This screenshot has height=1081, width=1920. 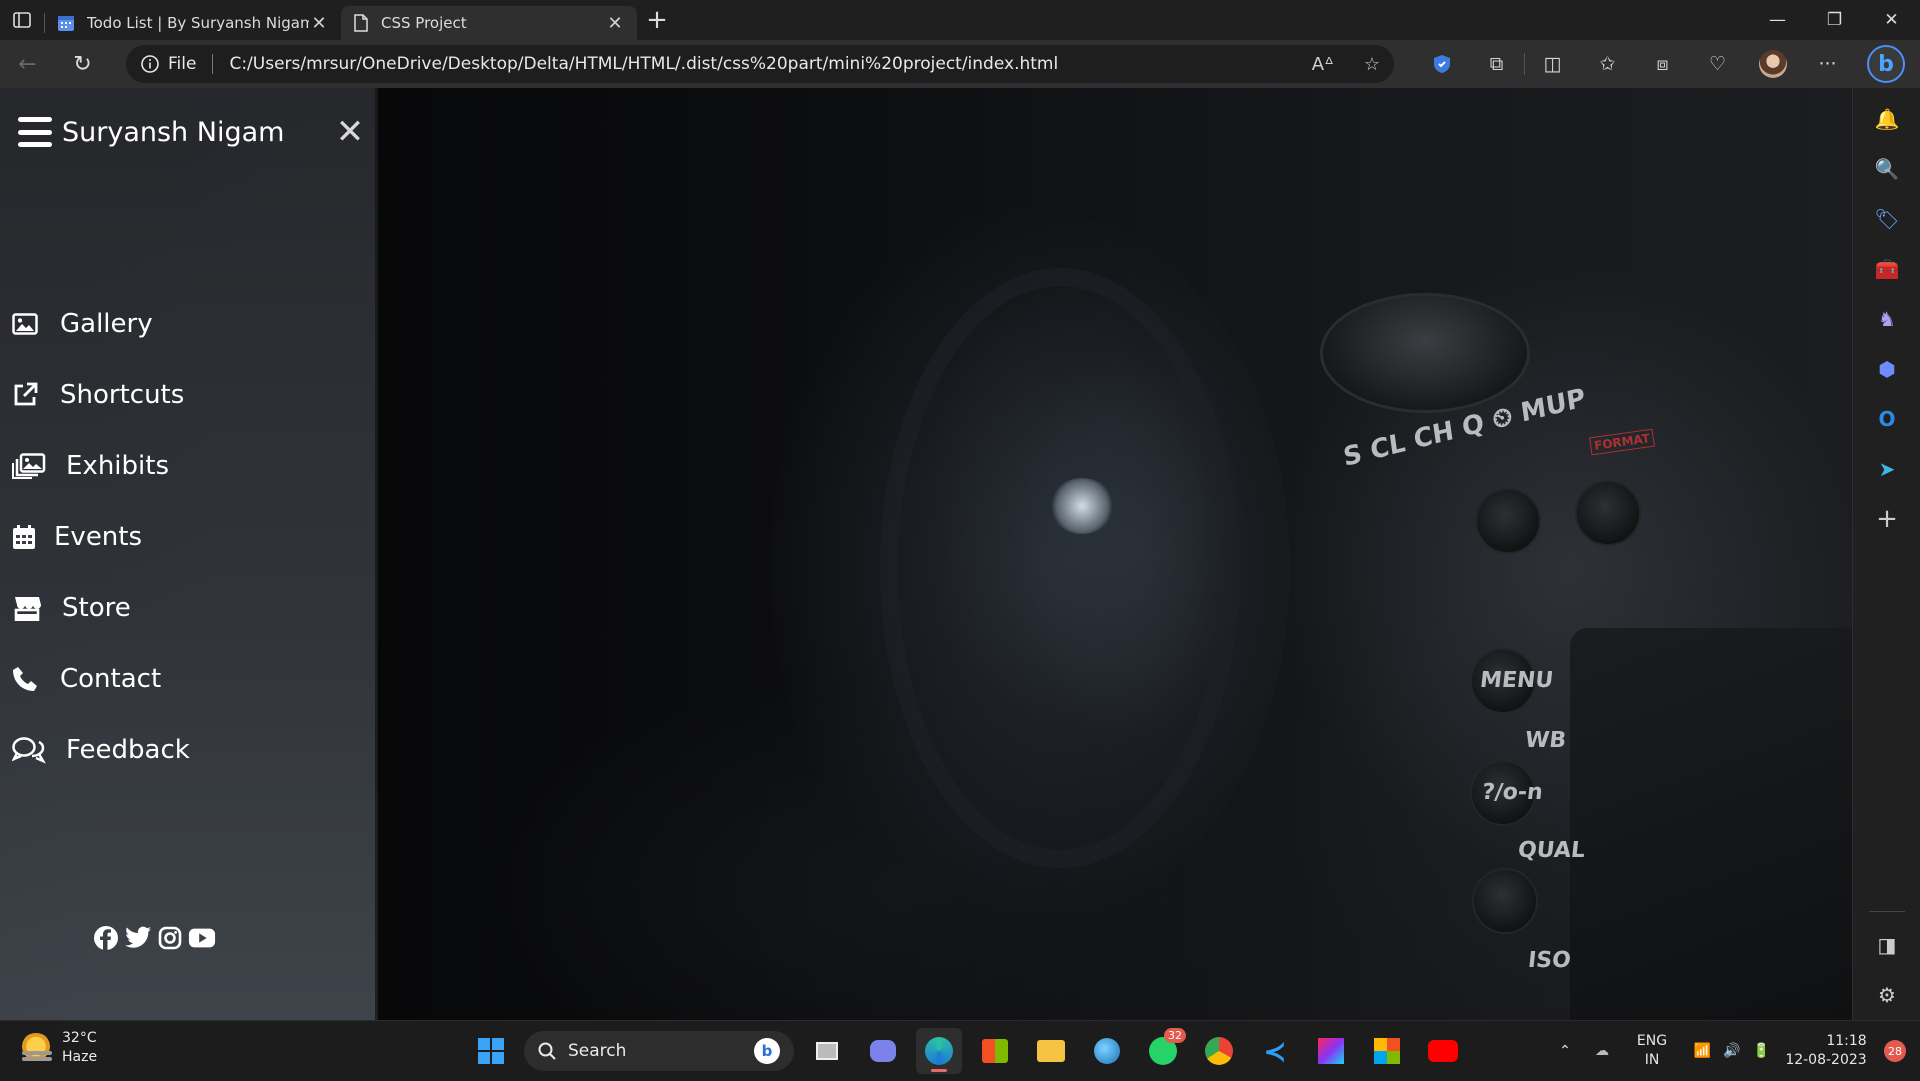 What do you see at coordinates (35, 132) in the screenshot?
I see `hamburger-menu-icon` at bounding box center [35, 132].